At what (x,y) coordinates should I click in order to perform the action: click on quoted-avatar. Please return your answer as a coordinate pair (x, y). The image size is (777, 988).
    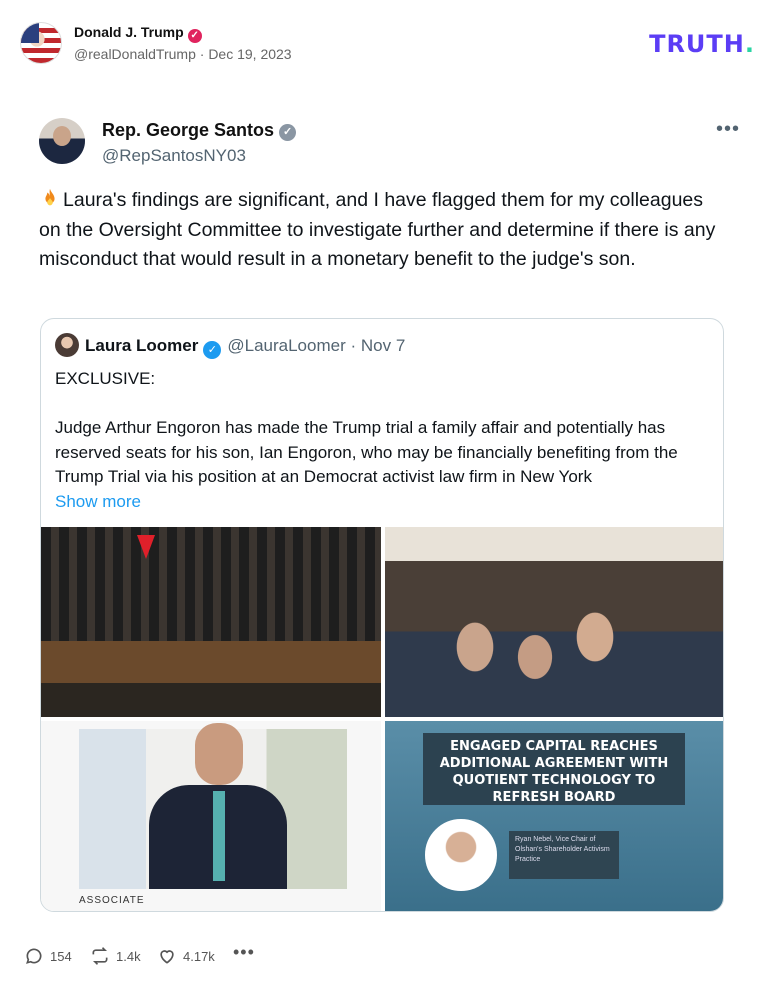
    Looking at the image, I should click on (67, 345).